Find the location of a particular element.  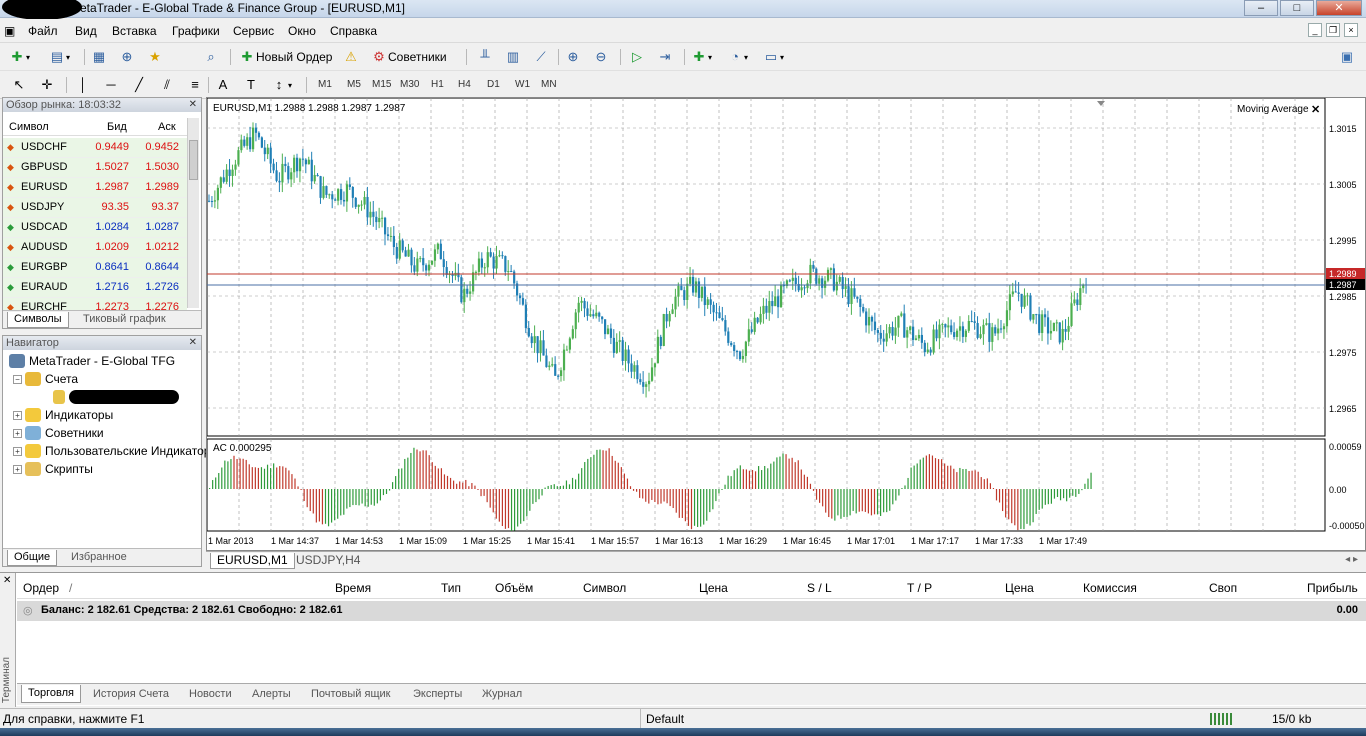

minimize-button: ‒ is located at coordinates (1261, 8).